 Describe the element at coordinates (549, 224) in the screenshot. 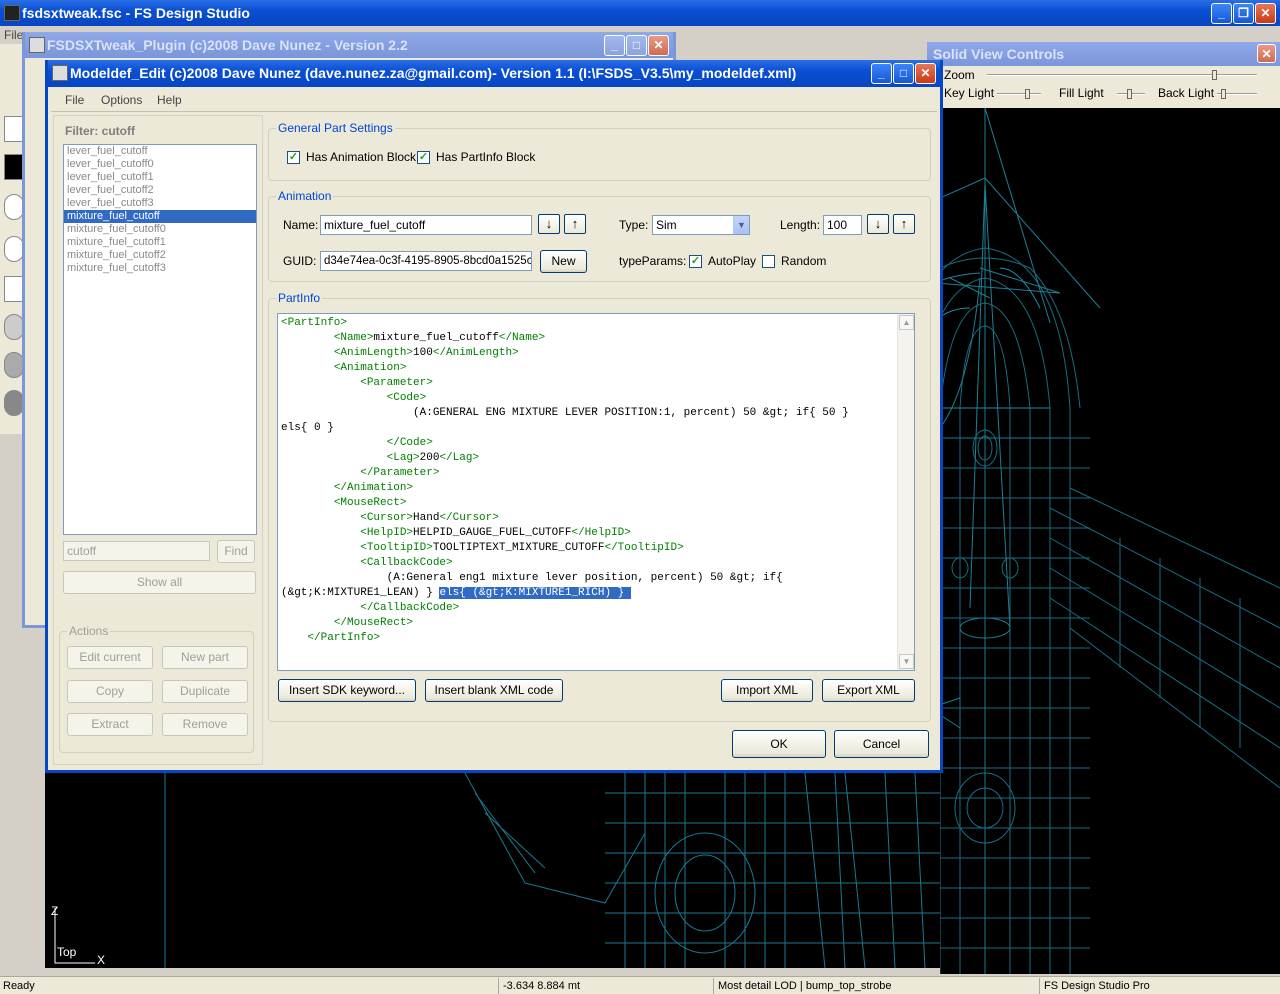

I see `move-down-button: ↓` at that location.